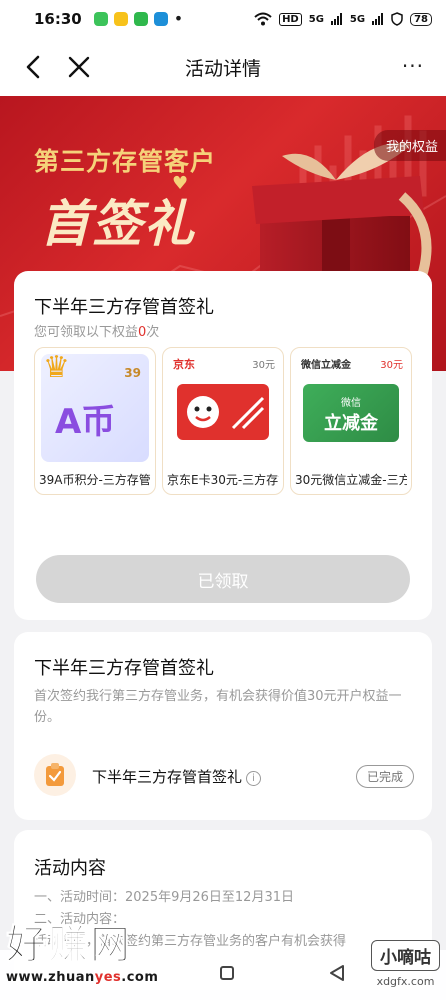 The image size is (446, 1000). Describe the element at coordinates (79, 67) in the screenshot. I see `close-icon` at that location.